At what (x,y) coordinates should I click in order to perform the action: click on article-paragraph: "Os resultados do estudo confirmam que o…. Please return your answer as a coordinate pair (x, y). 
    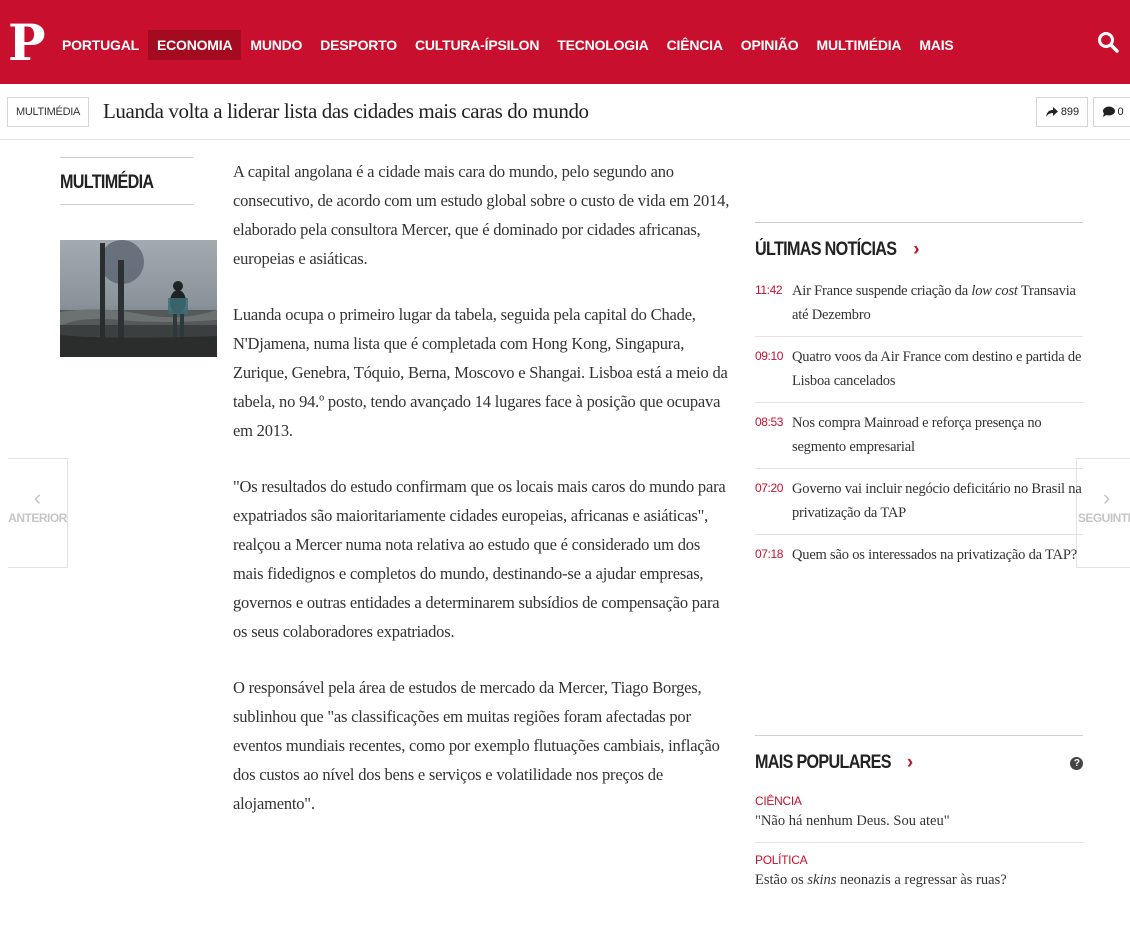
    Looking at the image, I should click on (479, 559).